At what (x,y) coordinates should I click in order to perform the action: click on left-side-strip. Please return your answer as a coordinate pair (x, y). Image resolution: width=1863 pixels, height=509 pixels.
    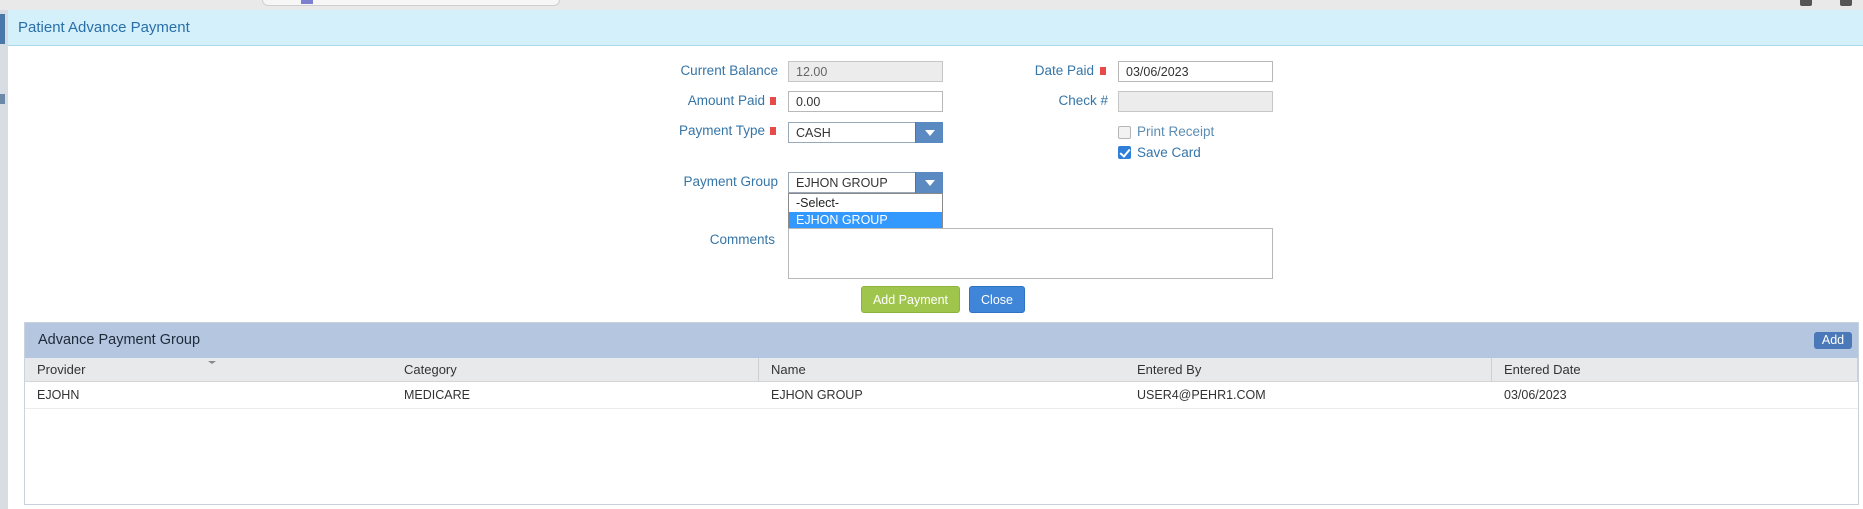
    Looking at the image, I should click on (4, 259).